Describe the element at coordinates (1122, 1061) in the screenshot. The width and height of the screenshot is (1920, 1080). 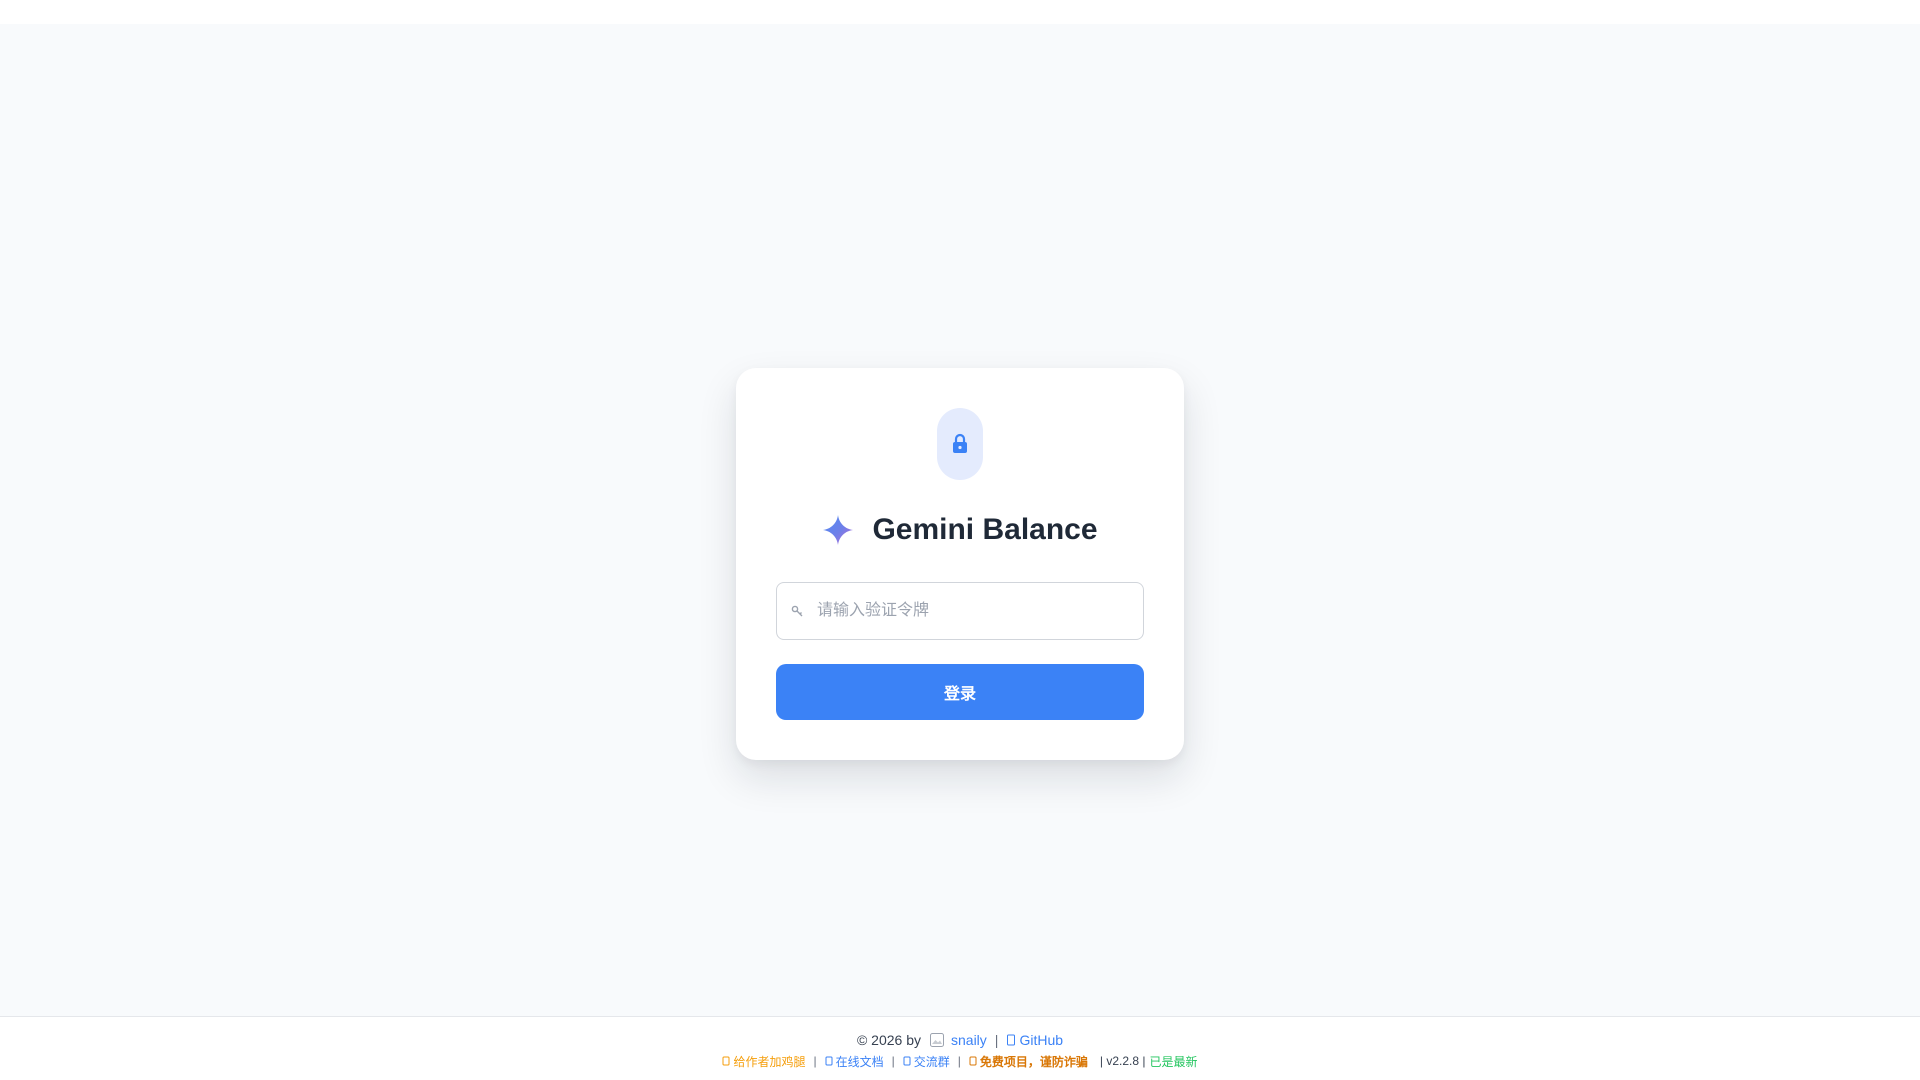
I see `version-text: | v2.2.8 |` at that location.